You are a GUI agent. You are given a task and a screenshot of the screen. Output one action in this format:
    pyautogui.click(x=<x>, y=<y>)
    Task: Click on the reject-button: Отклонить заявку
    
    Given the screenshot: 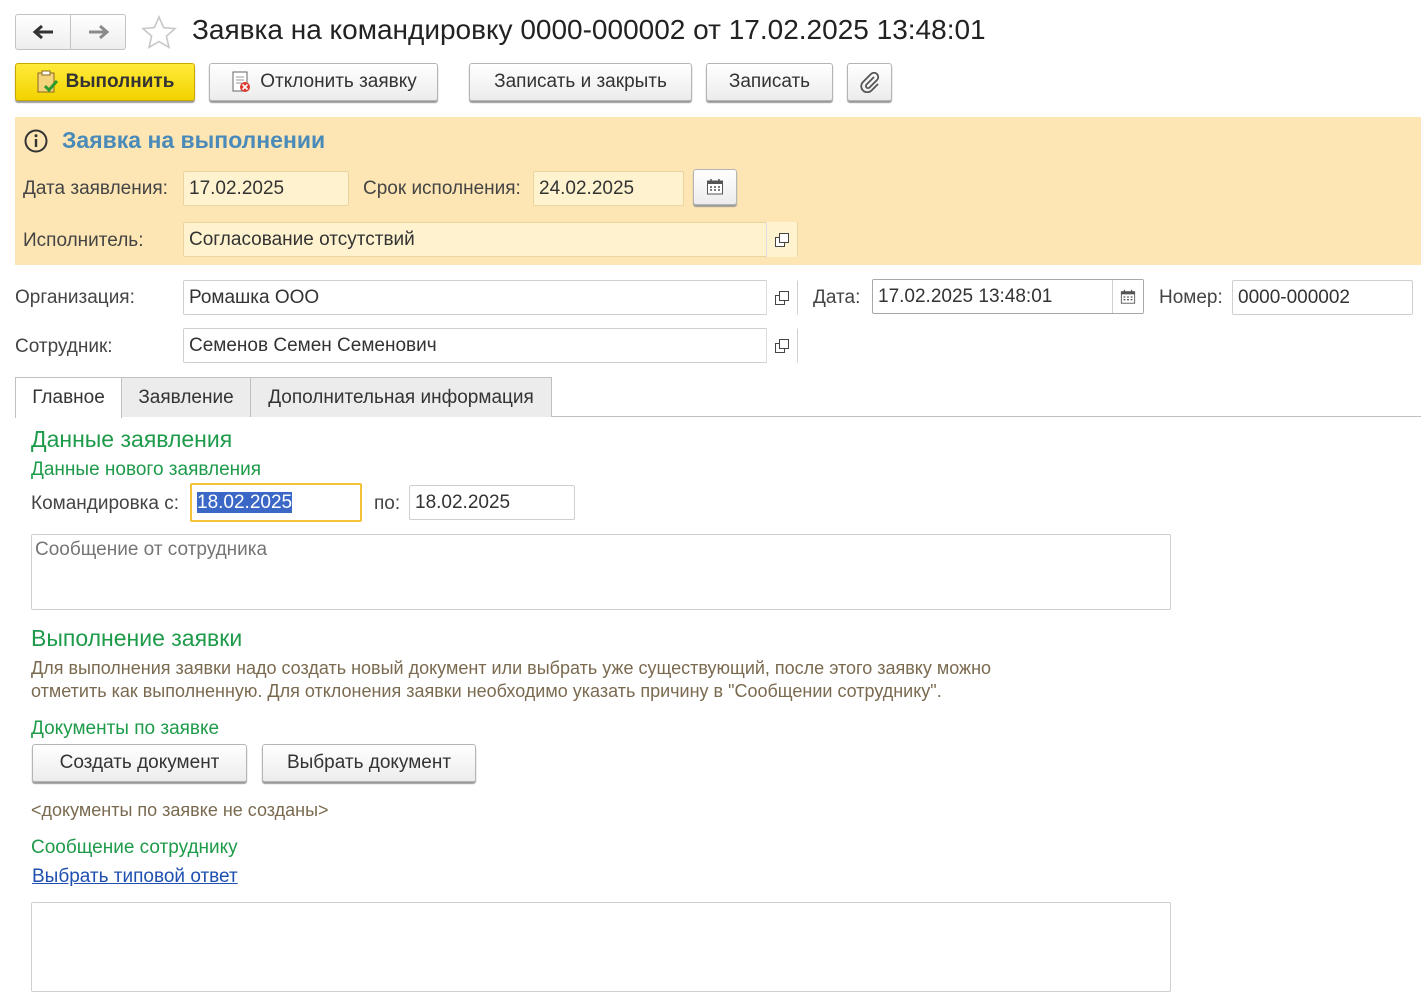 What is the action you would take?
    pyautogui.click(x=323, y=82)
    